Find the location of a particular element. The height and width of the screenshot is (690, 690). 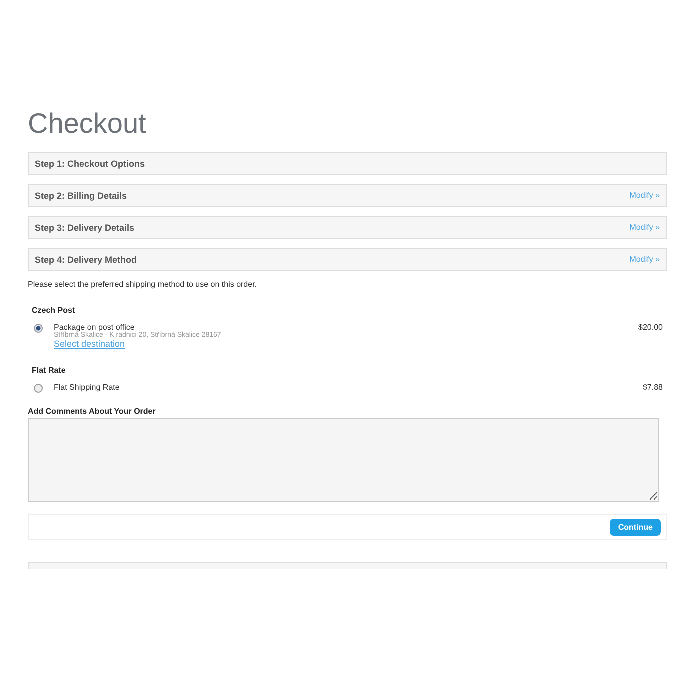

step-header: Step 1: Checkout Options is located at coordinates (347, 163).